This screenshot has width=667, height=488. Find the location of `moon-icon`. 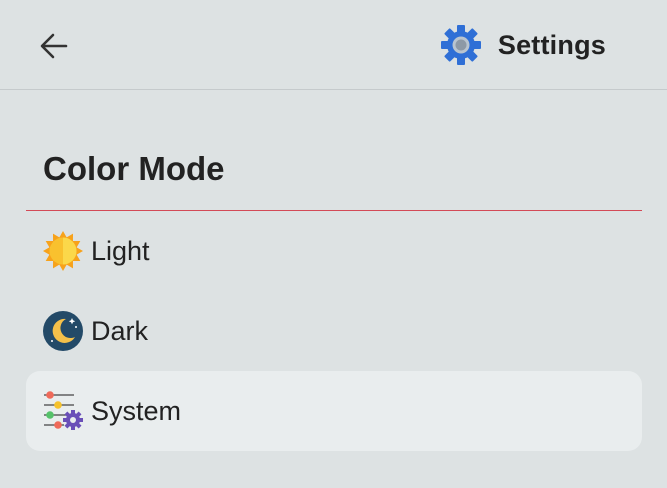

moon-icon is located at coordinates (63, 331).